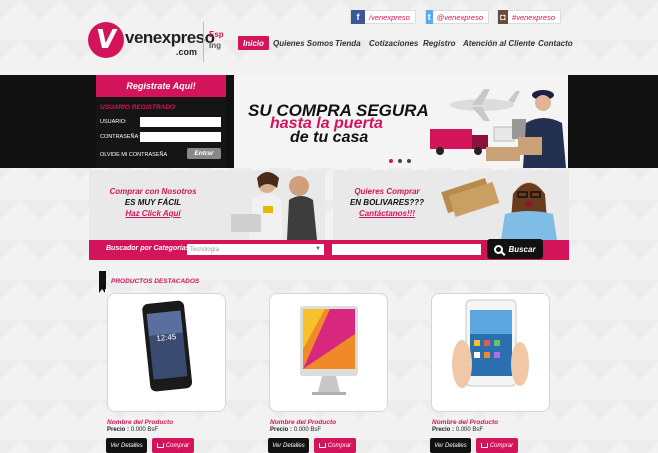 The image size is (658, 453). What do you see at coordinates (387, 213) in the screenshot?
I see `promo-right-link: Cantáctanos!!!` at bounding box center [387, 213].